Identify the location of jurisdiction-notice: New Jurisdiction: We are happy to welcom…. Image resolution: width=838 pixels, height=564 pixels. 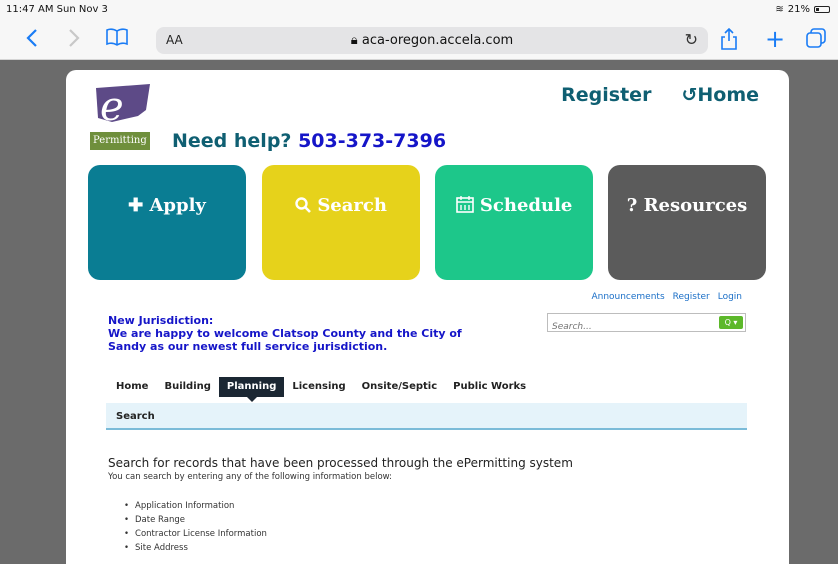
(288, 333).